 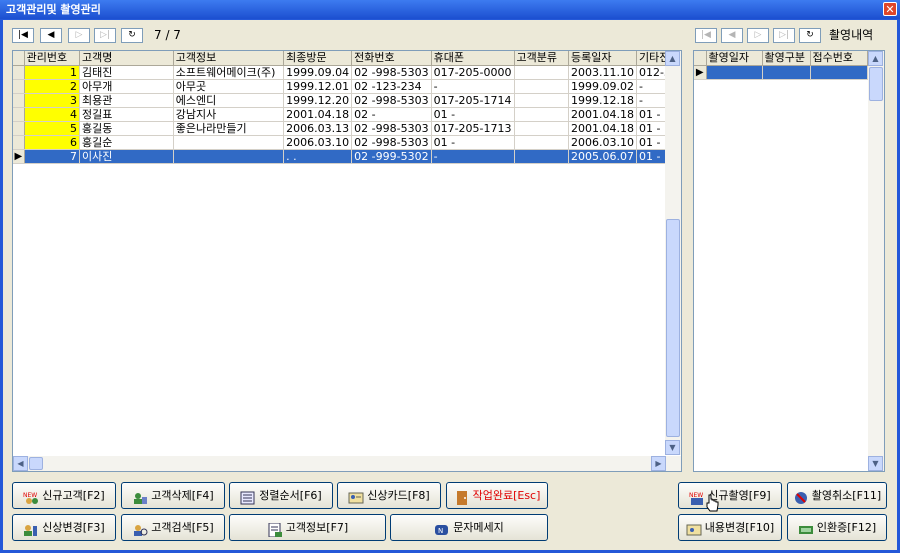 What do you see at coordinates (52, 128) in the screenshot?
I see `table-cell: 5` at bounding box center [52, 128].